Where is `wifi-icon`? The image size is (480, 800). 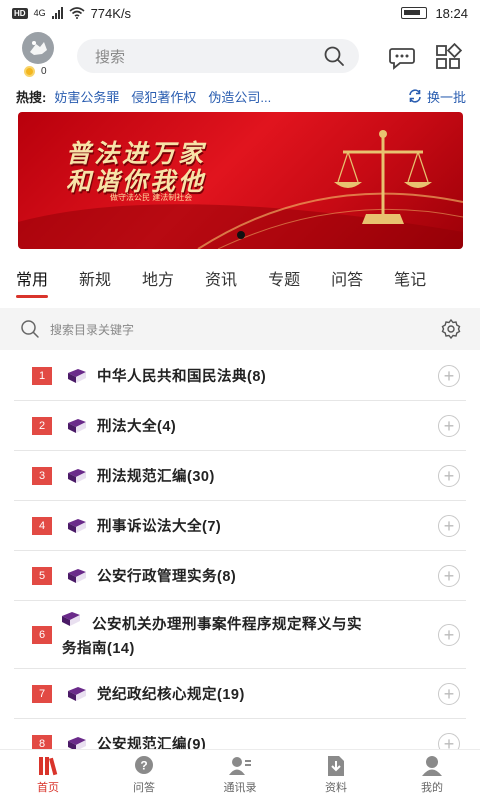
wifi-icon is located at coordinates (77, 13).